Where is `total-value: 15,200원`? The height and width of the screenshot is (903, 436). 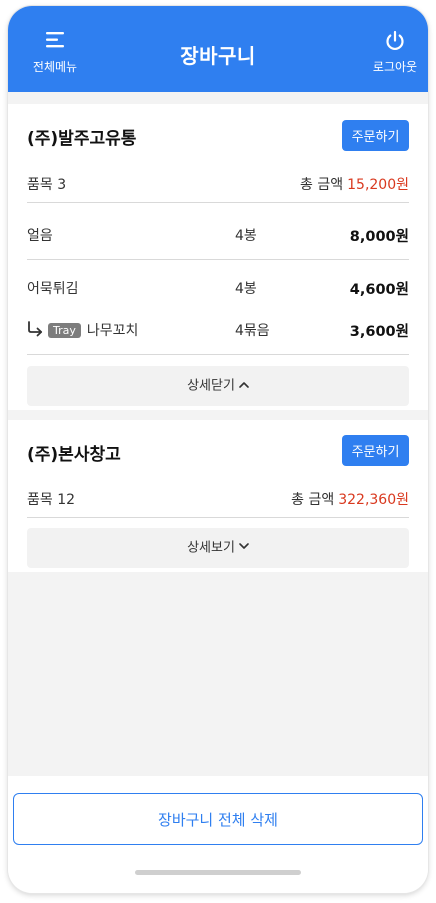
total-value: 15,200원 is located at coordinates (378, 185).